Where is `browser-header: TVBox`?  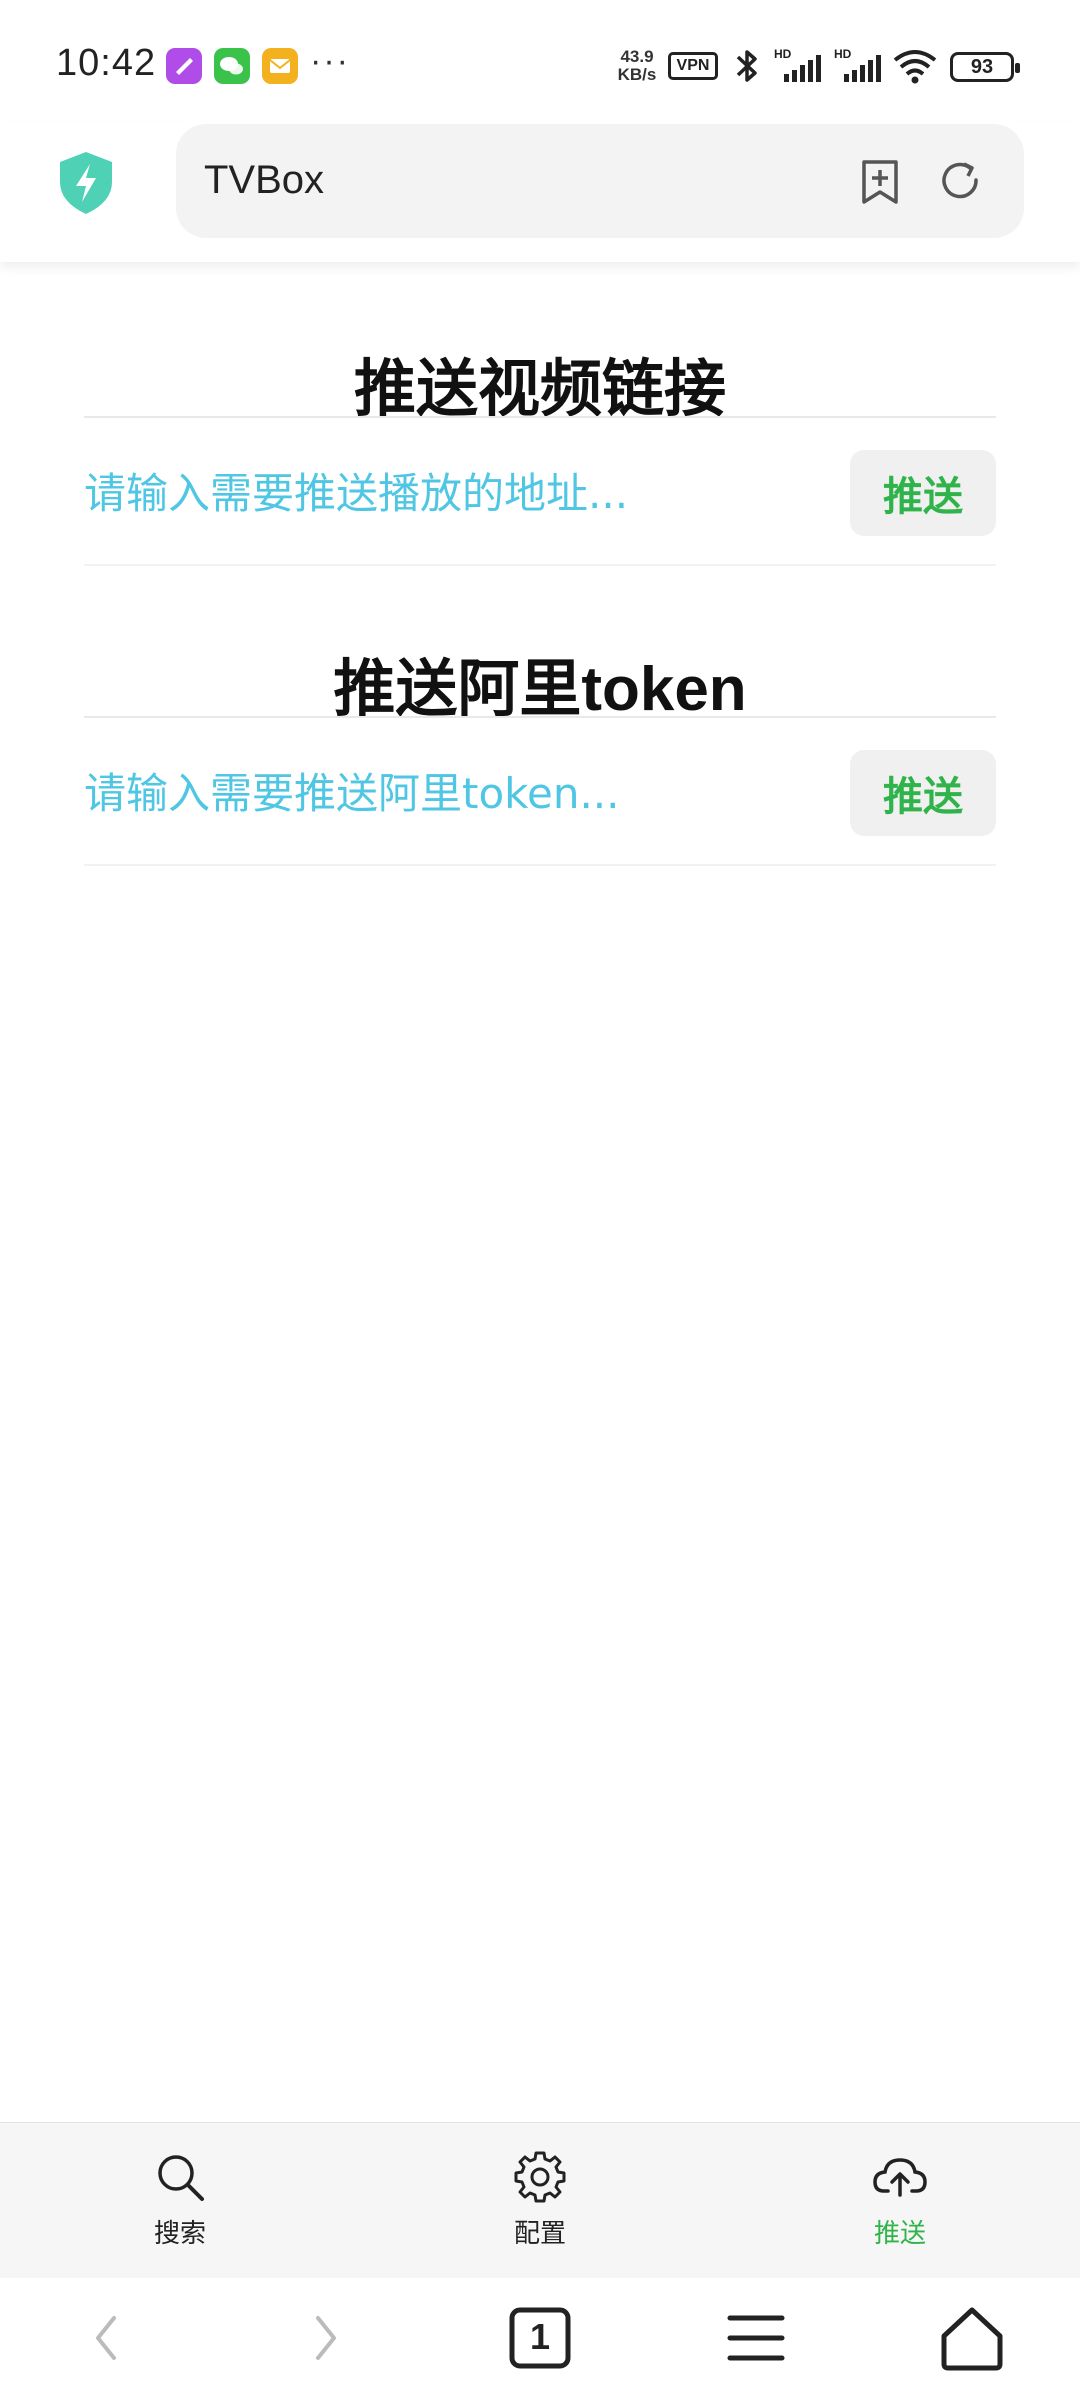 browser-header: TVBox is located at coordinates (540, 192).